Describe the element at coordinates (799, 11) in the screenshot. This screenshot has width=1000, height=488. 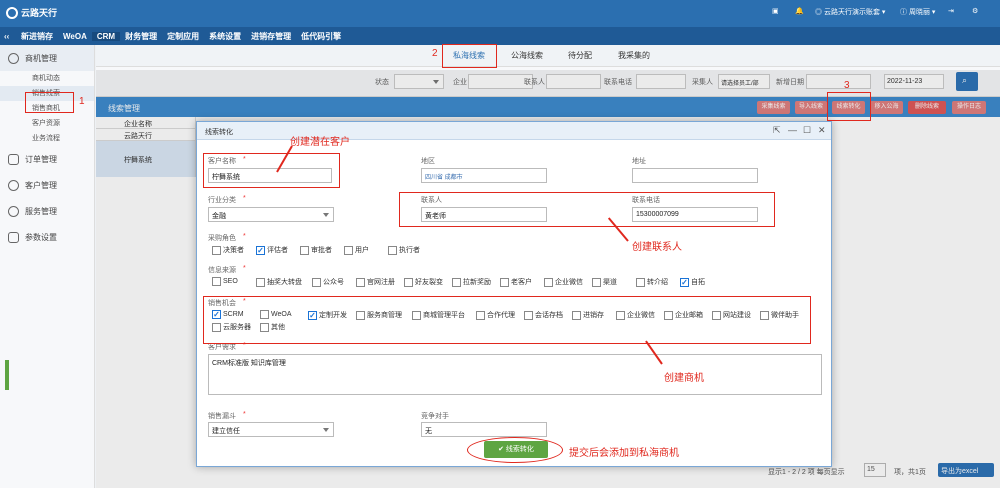
I see `bell-icon: 🔔` at that location.